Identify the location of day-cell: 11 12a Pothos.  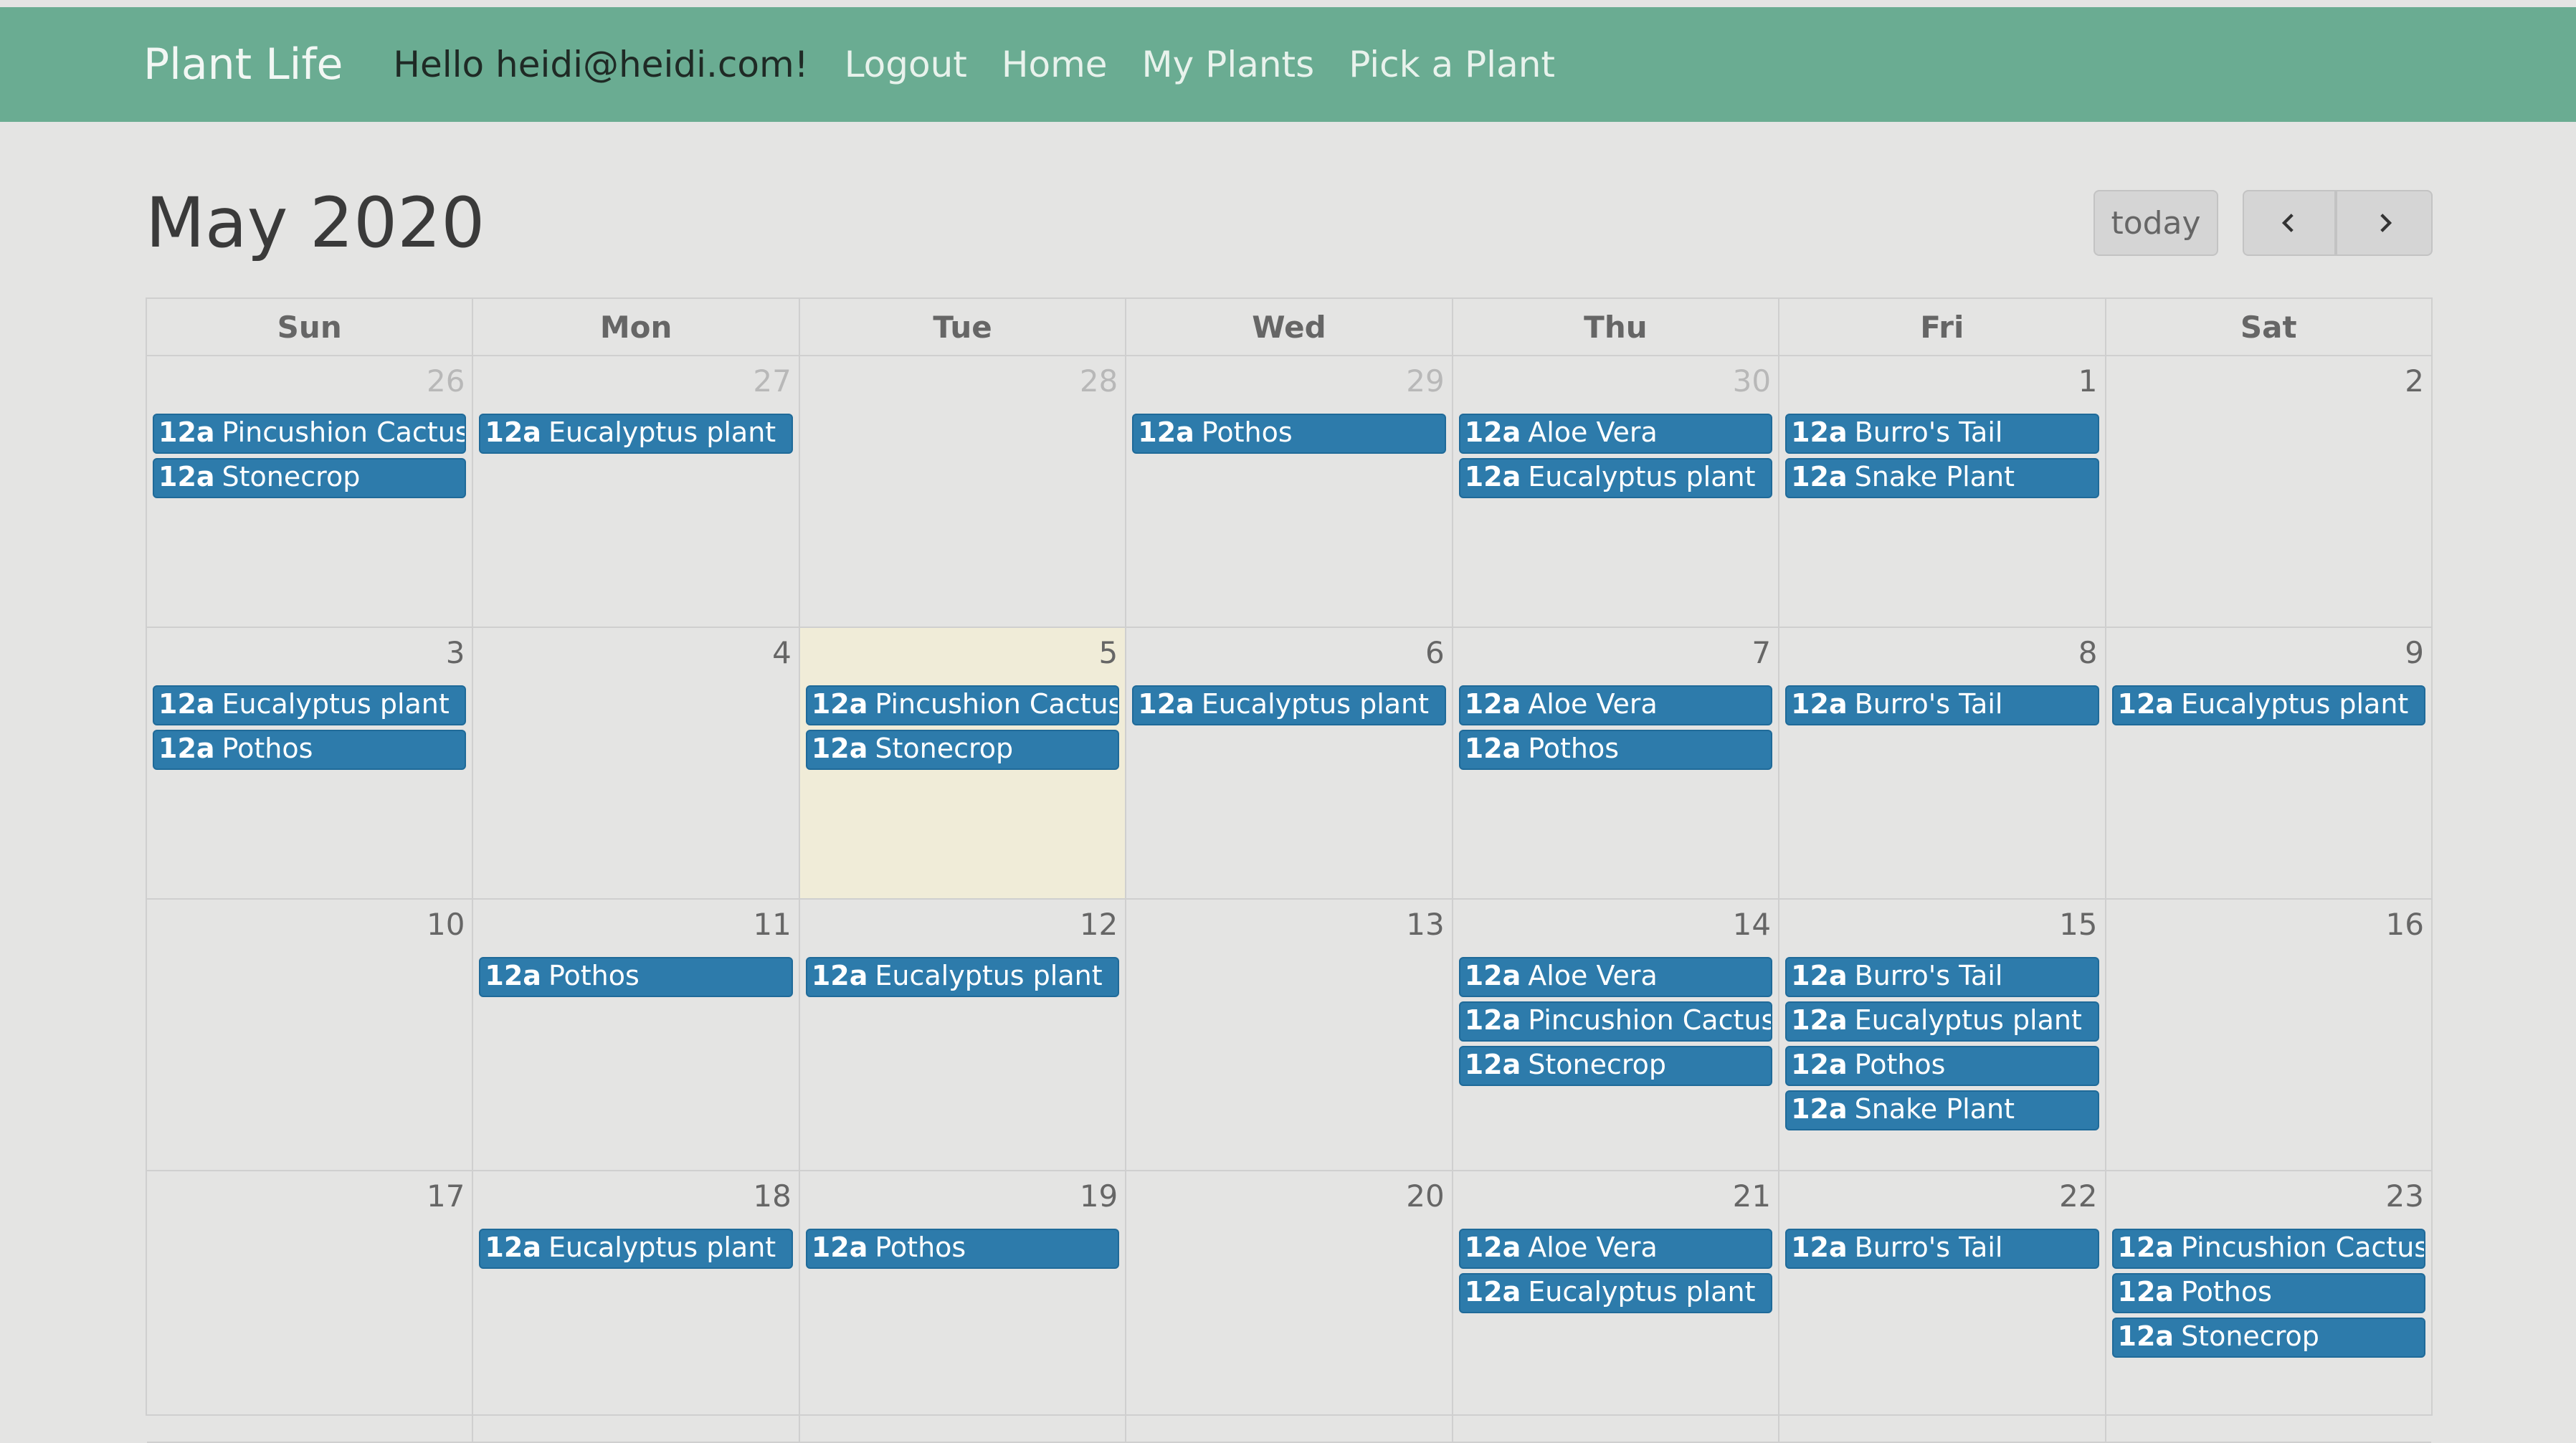
(636, 1035).